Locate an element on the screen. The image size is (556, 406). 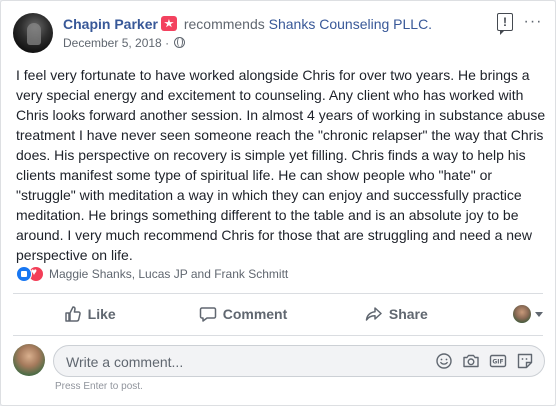
comment-input is located at coordinates (241, 362).